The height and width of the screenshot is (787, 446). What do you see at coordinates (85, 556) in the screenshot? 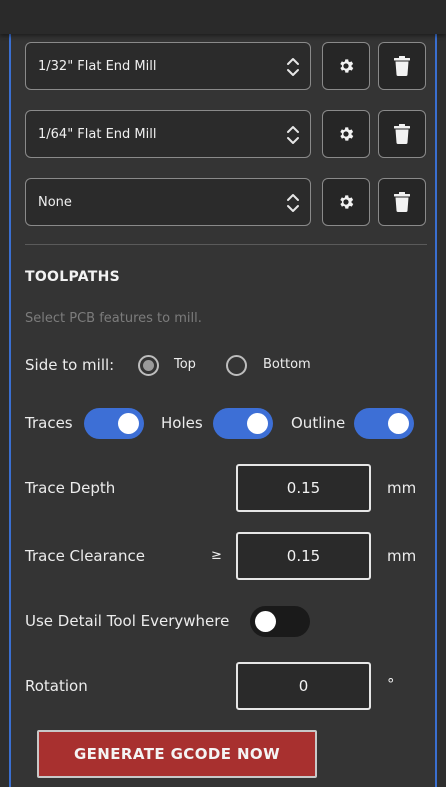
I see `trace-clearance-label: Trace Clearance` at bounding box center [85, 556].